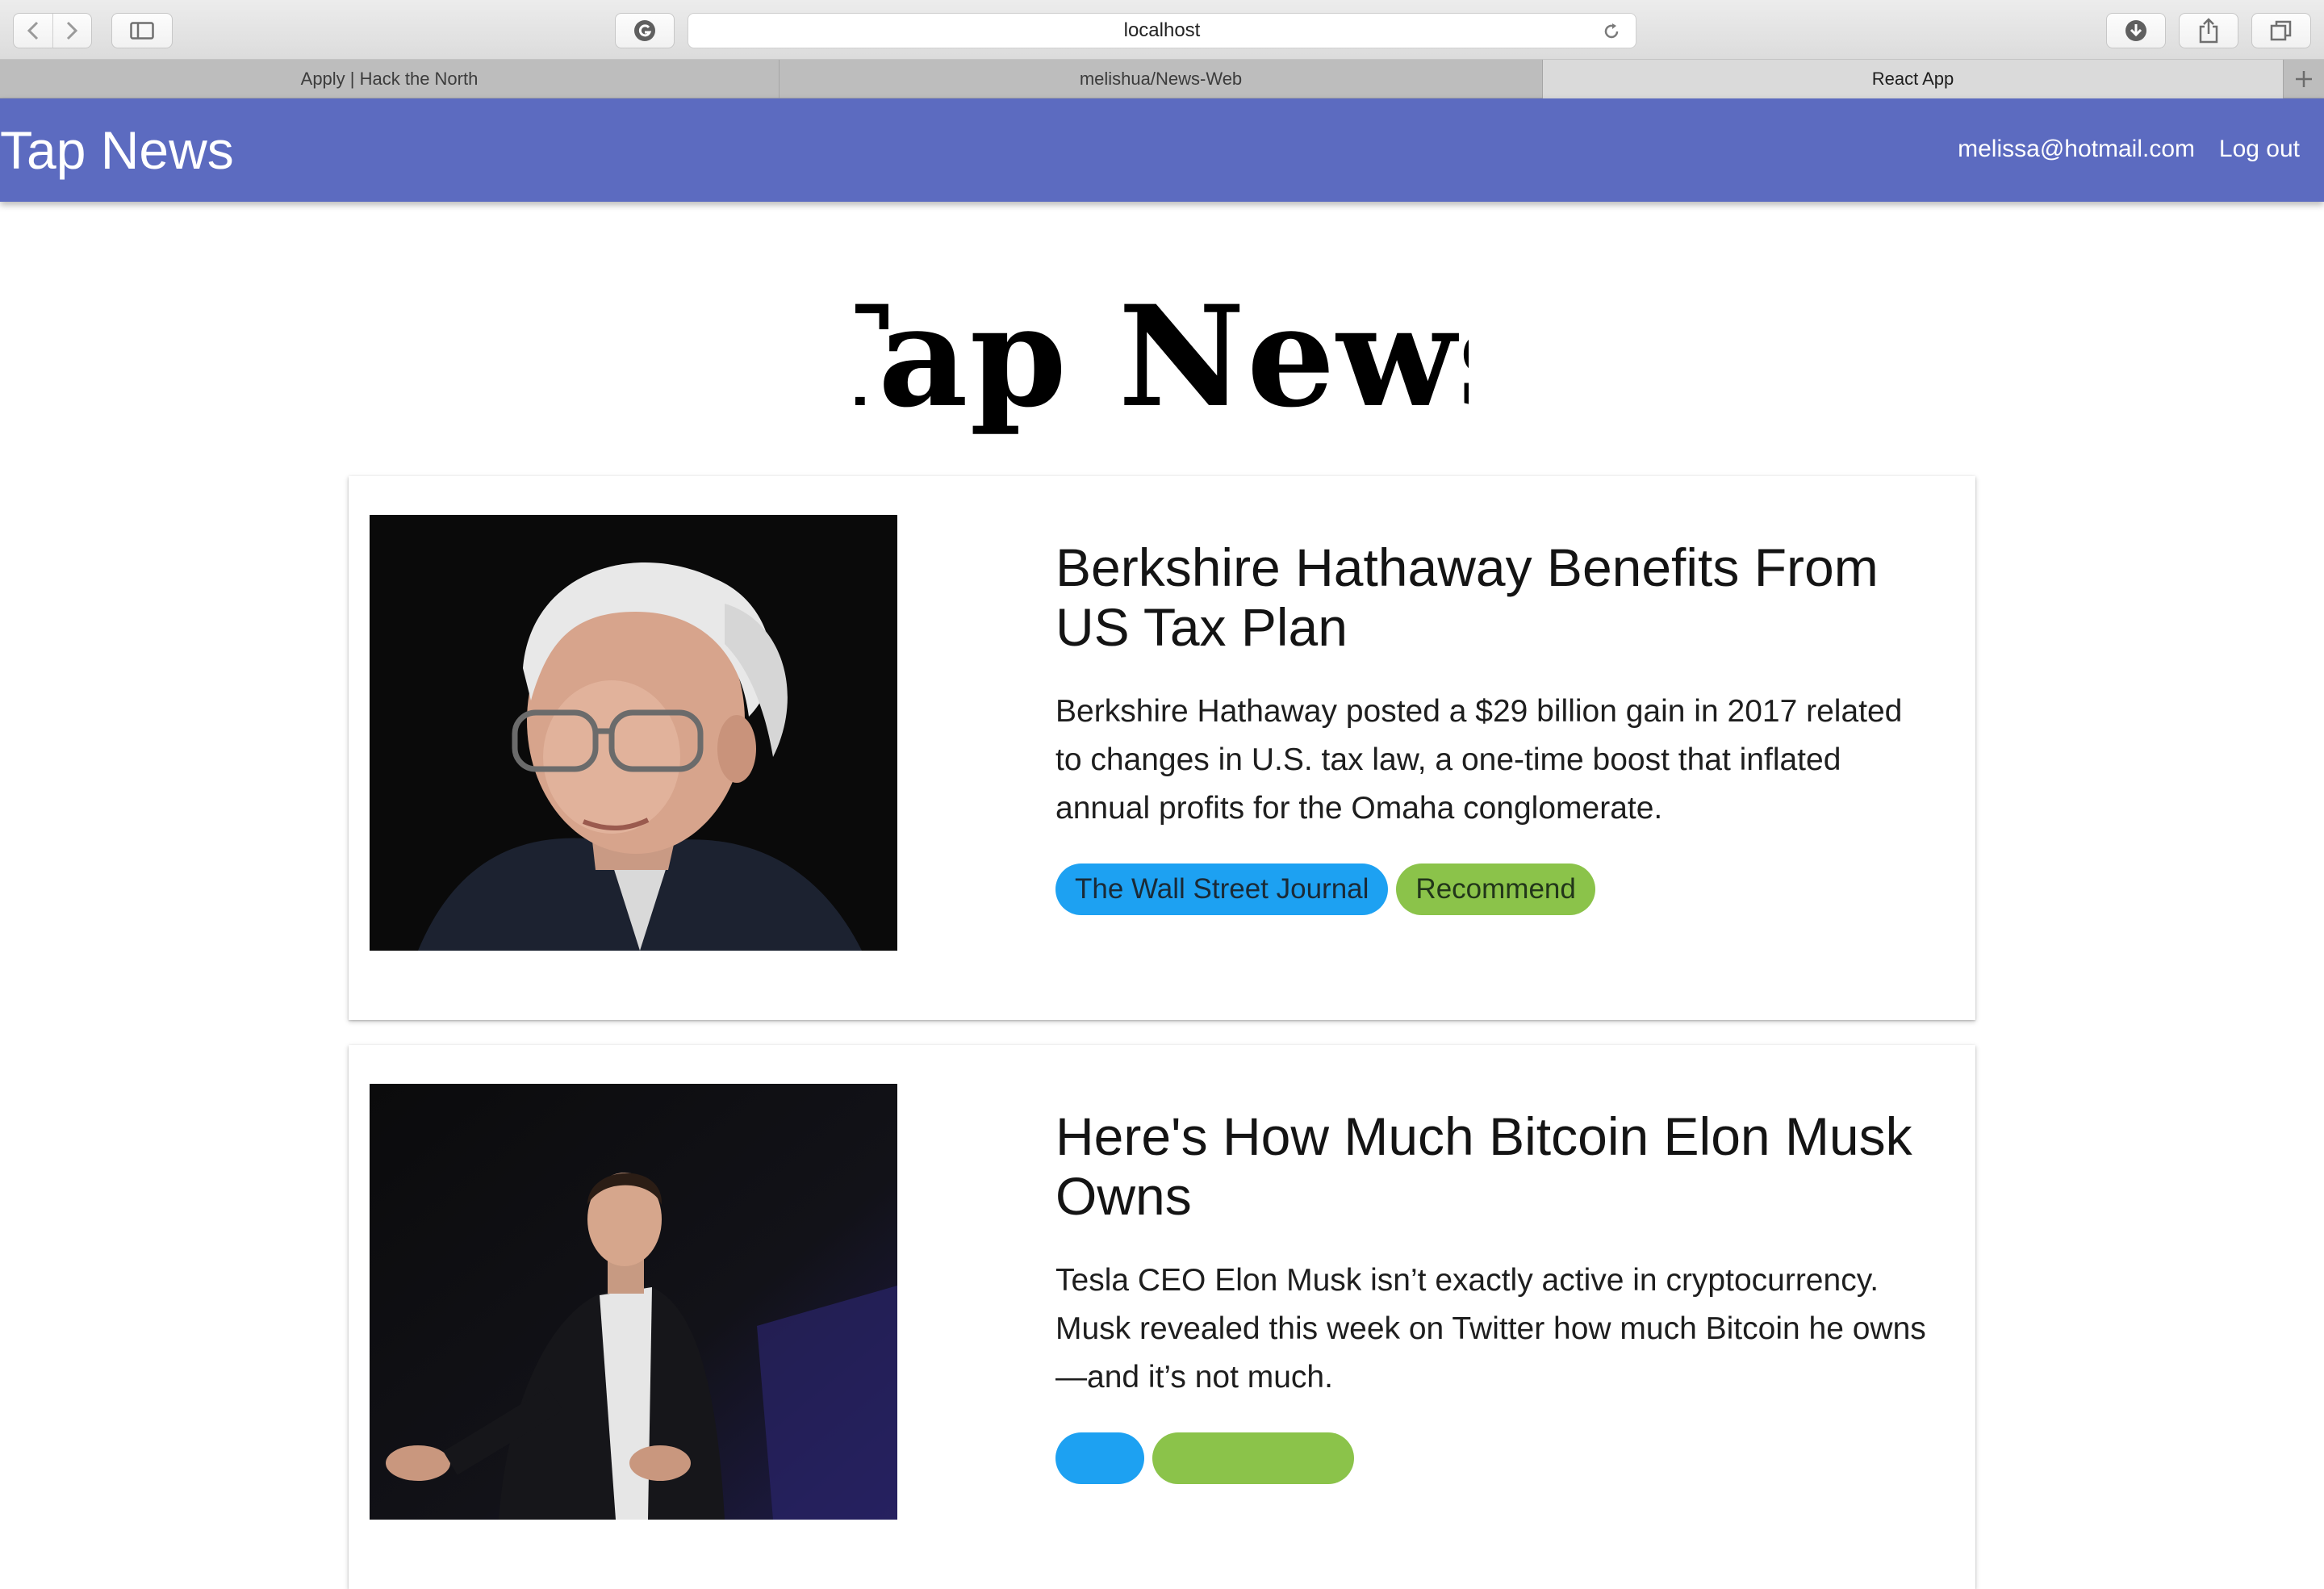 This screenshot has height=1589, width=2324. What do you see at coordinates (1162, 150) in the screenshot?
I see `app-header: Tap News melissa@hotmail.com Log out` at bounding box center [1162, 150].